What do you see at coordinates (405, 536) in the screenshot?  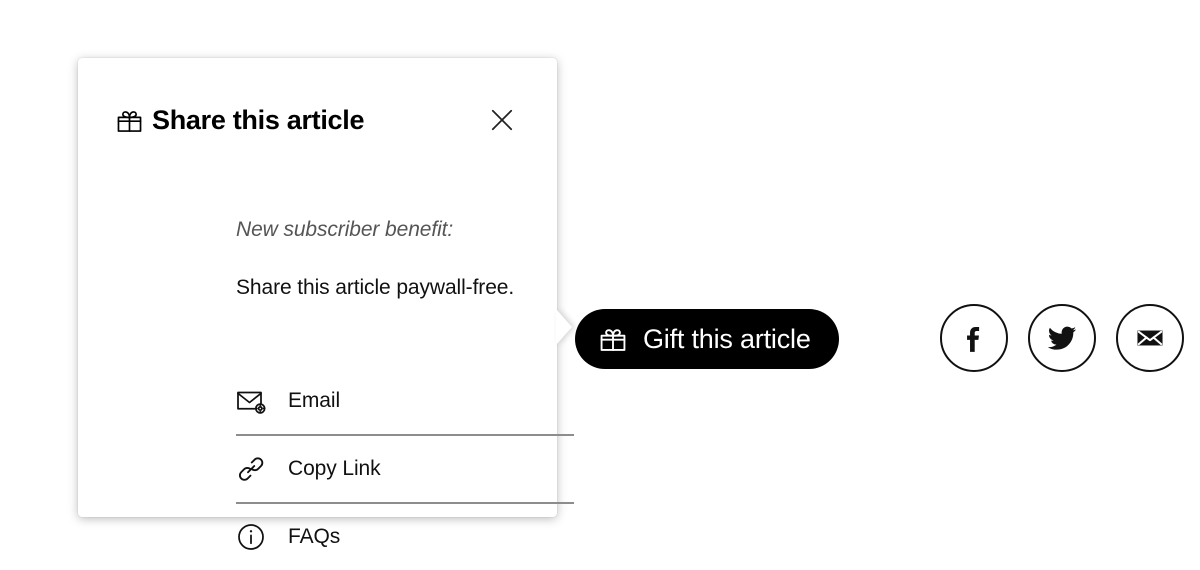 I see `share-option-faqs: FAQs` at bounding box center [405, 536].